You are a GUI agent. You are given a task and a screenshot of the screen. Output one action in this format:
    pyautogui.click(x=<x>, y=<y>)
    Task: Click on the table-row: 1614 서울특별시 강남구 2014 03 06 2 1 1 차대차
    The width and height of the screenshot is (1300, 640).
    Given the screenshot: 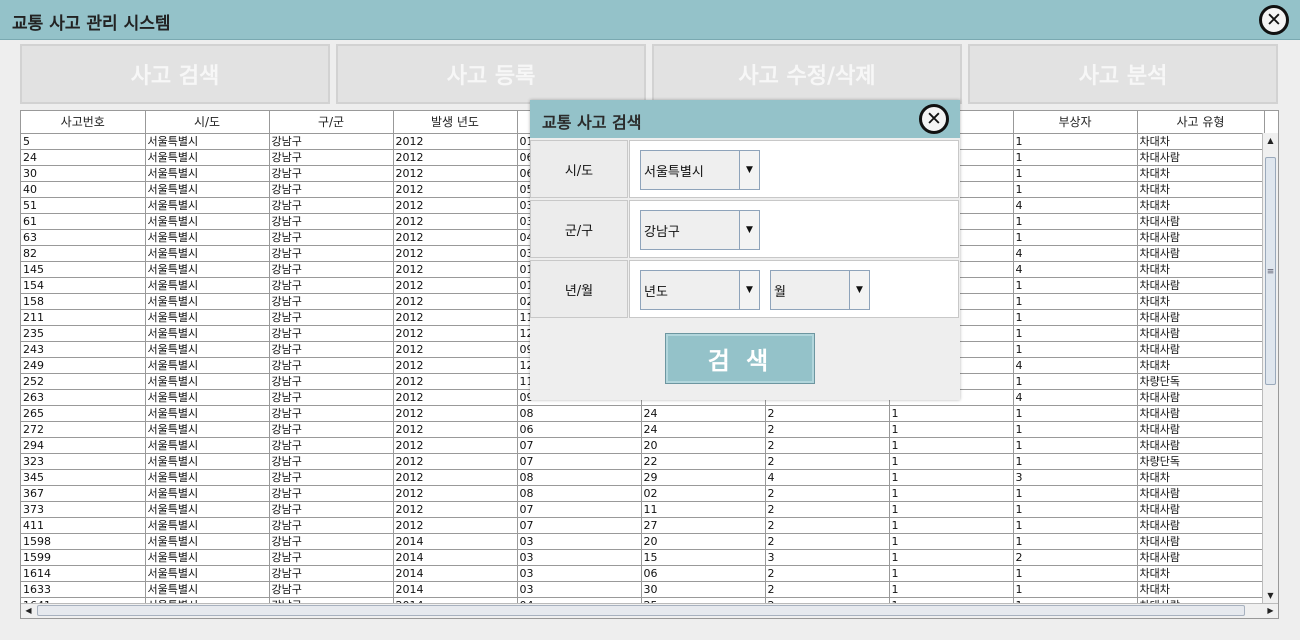 What is the action you would take?
    pyautogui.click(x=643, y=573)
    